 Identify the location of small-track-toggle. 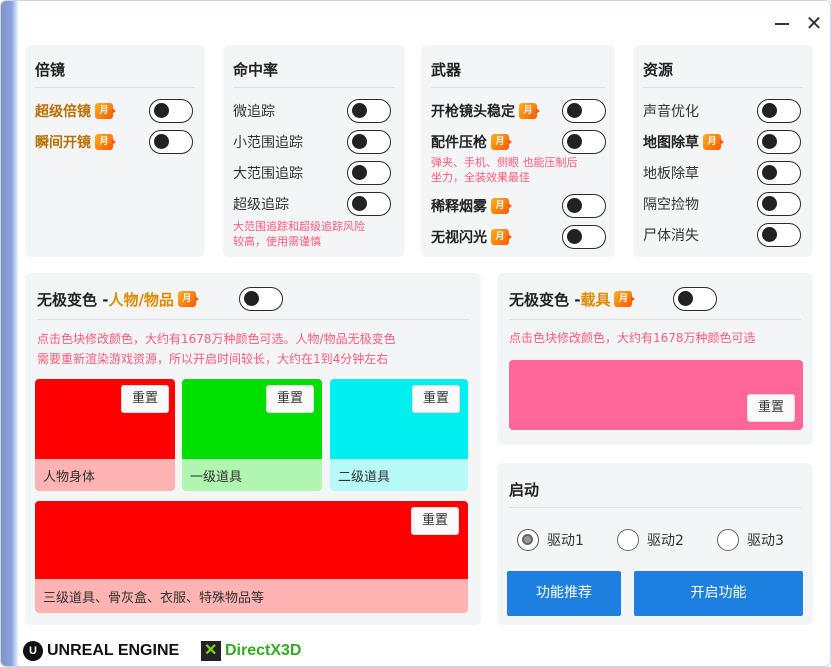
(369, 142).